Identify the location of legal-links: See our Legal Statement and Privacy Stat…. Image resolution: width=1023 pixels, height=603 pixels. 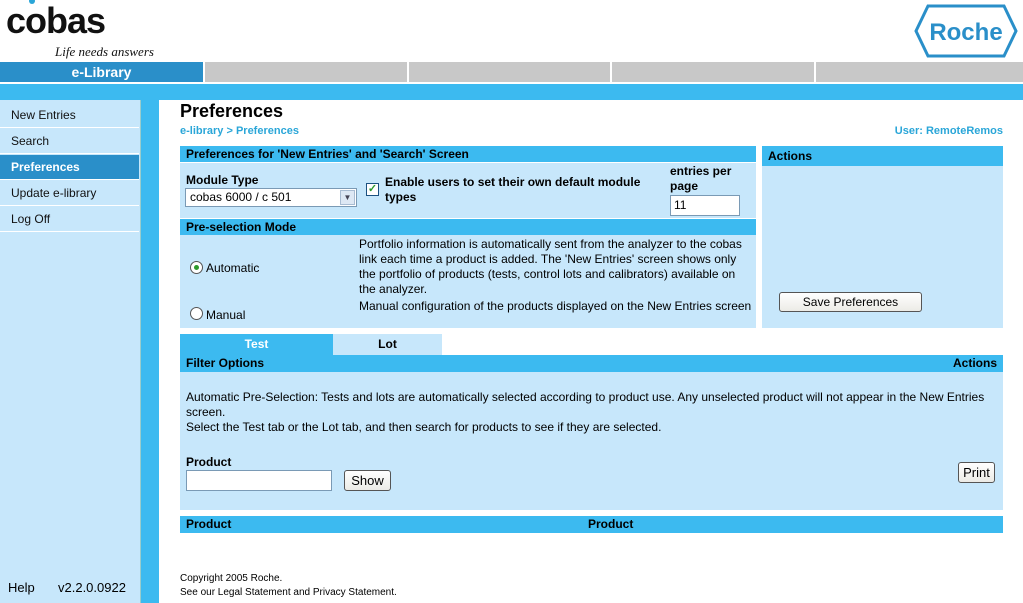
(288, 593).